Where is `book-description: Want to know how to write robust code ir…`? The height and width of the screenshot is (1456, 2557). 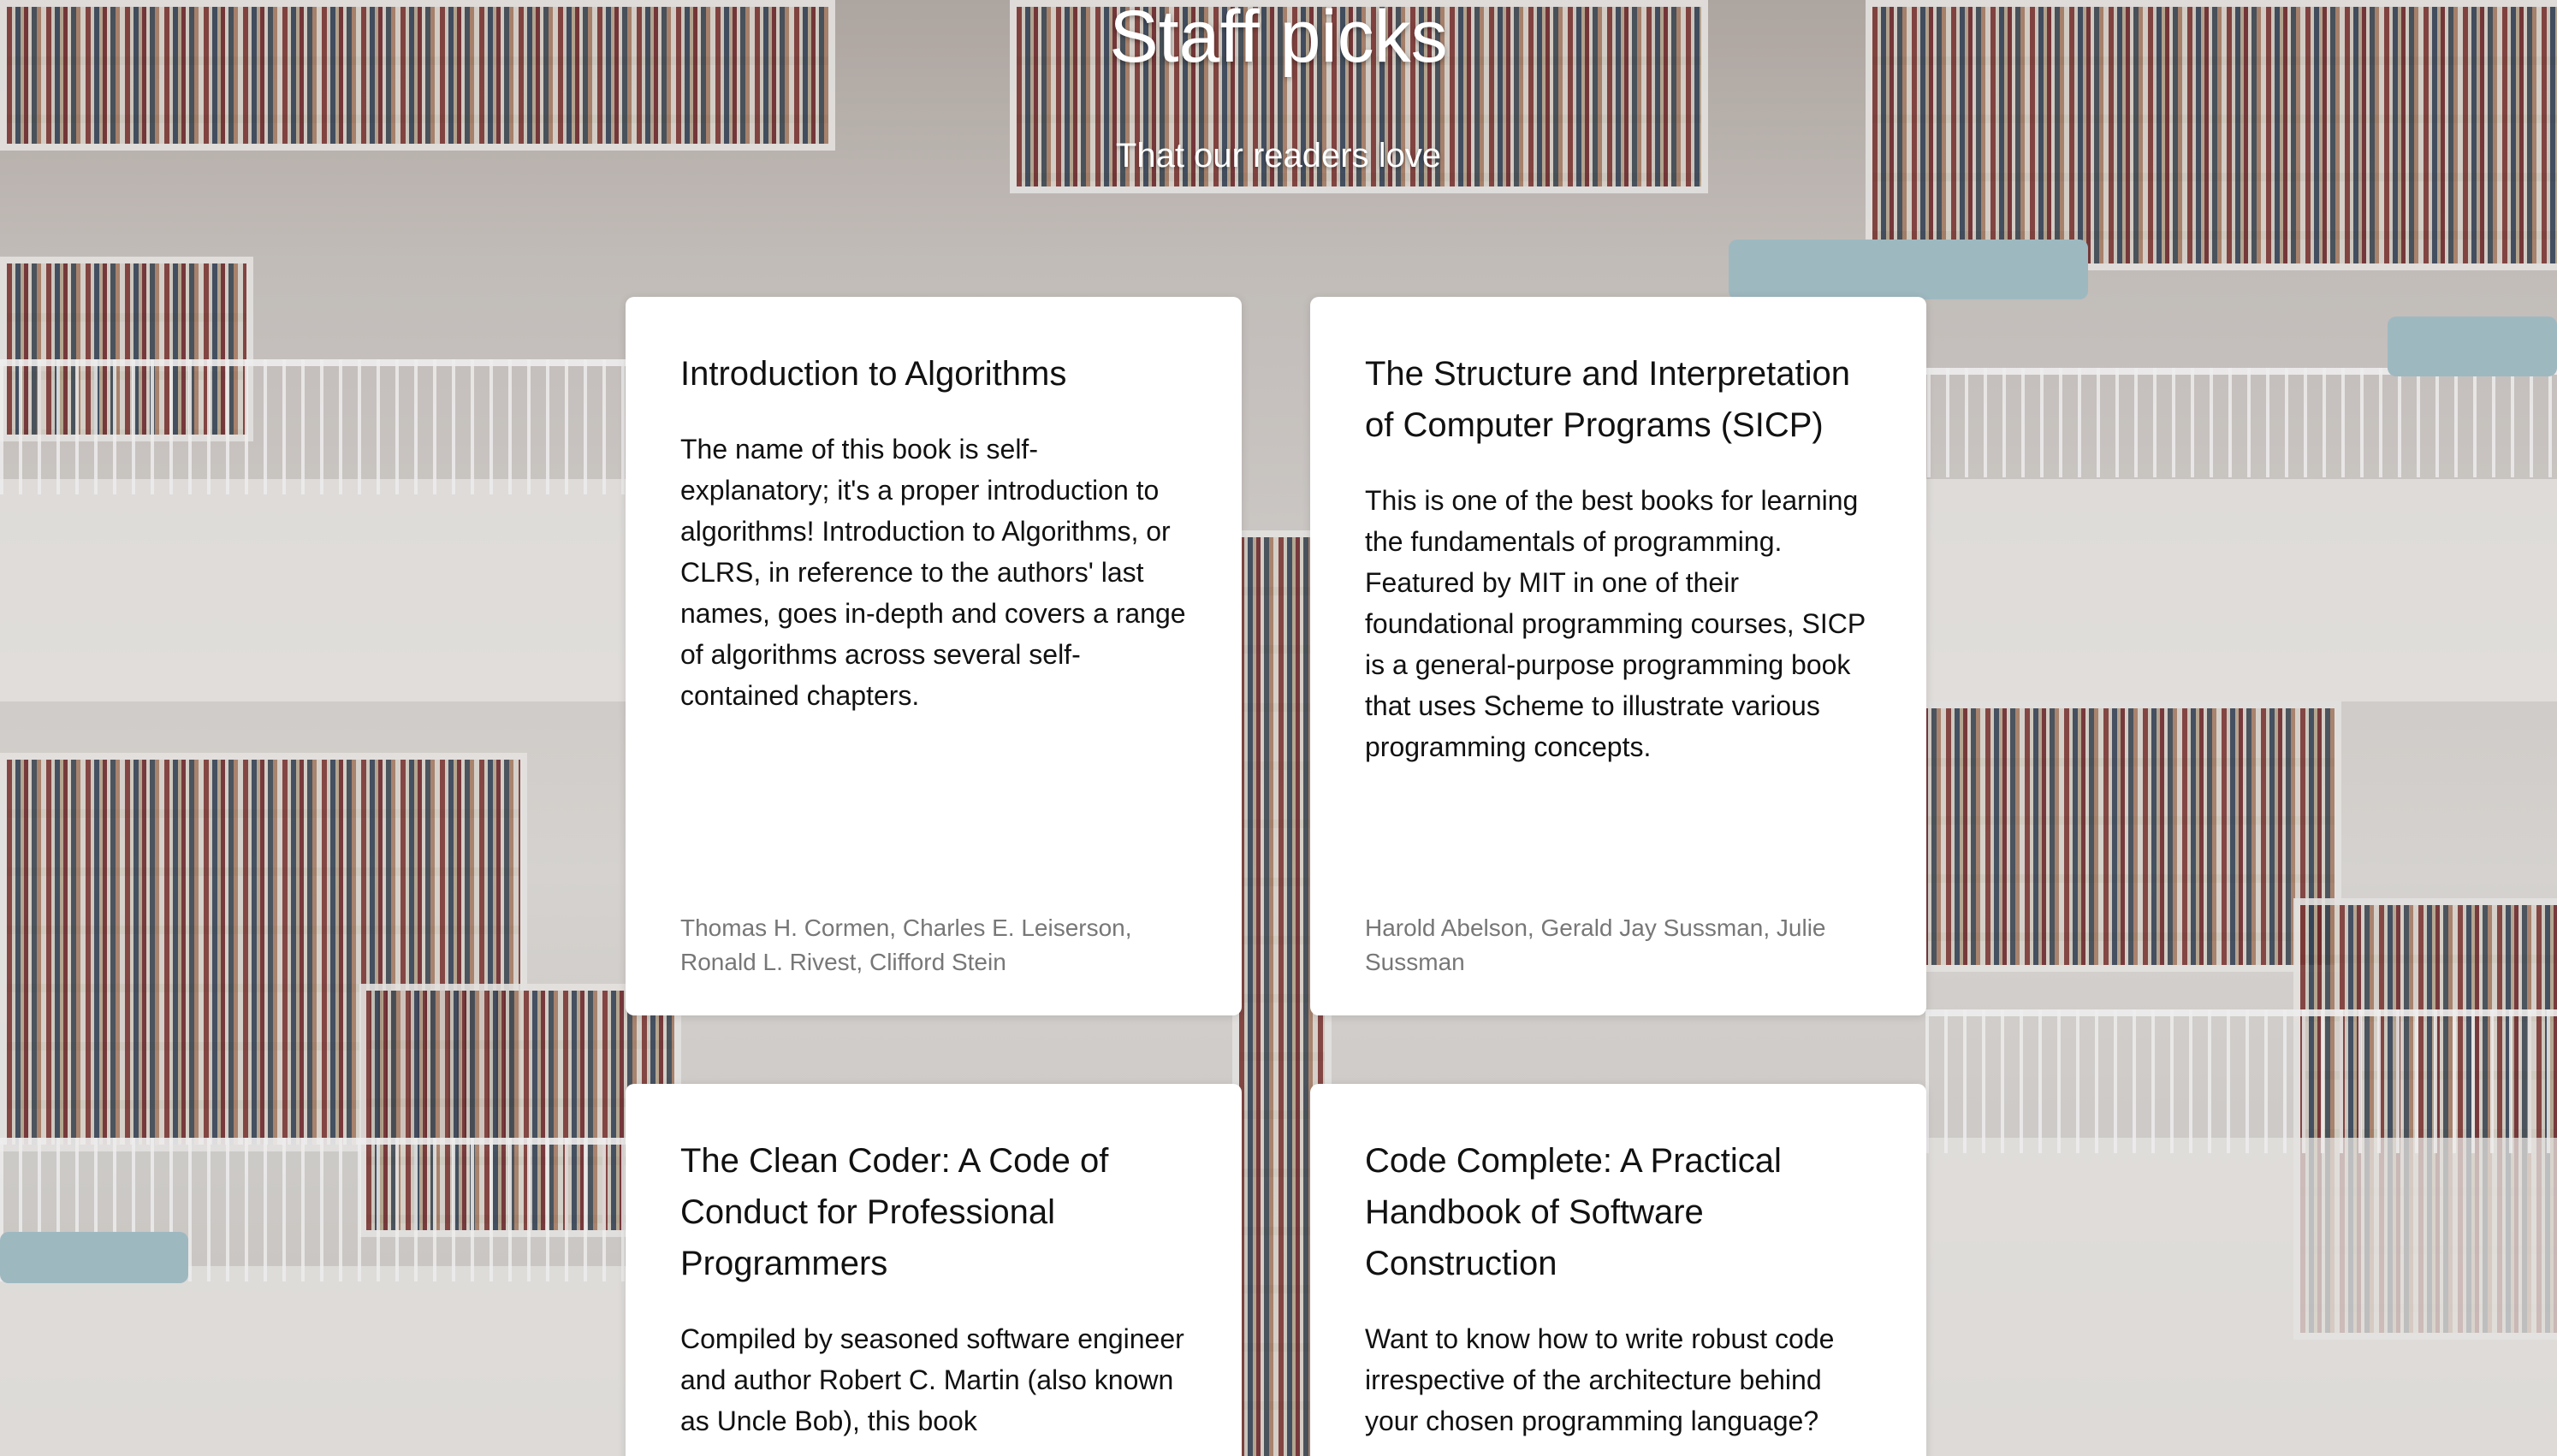 book-description: Want to know how to write robust code ir… is located at coordinates (1600, 1379).